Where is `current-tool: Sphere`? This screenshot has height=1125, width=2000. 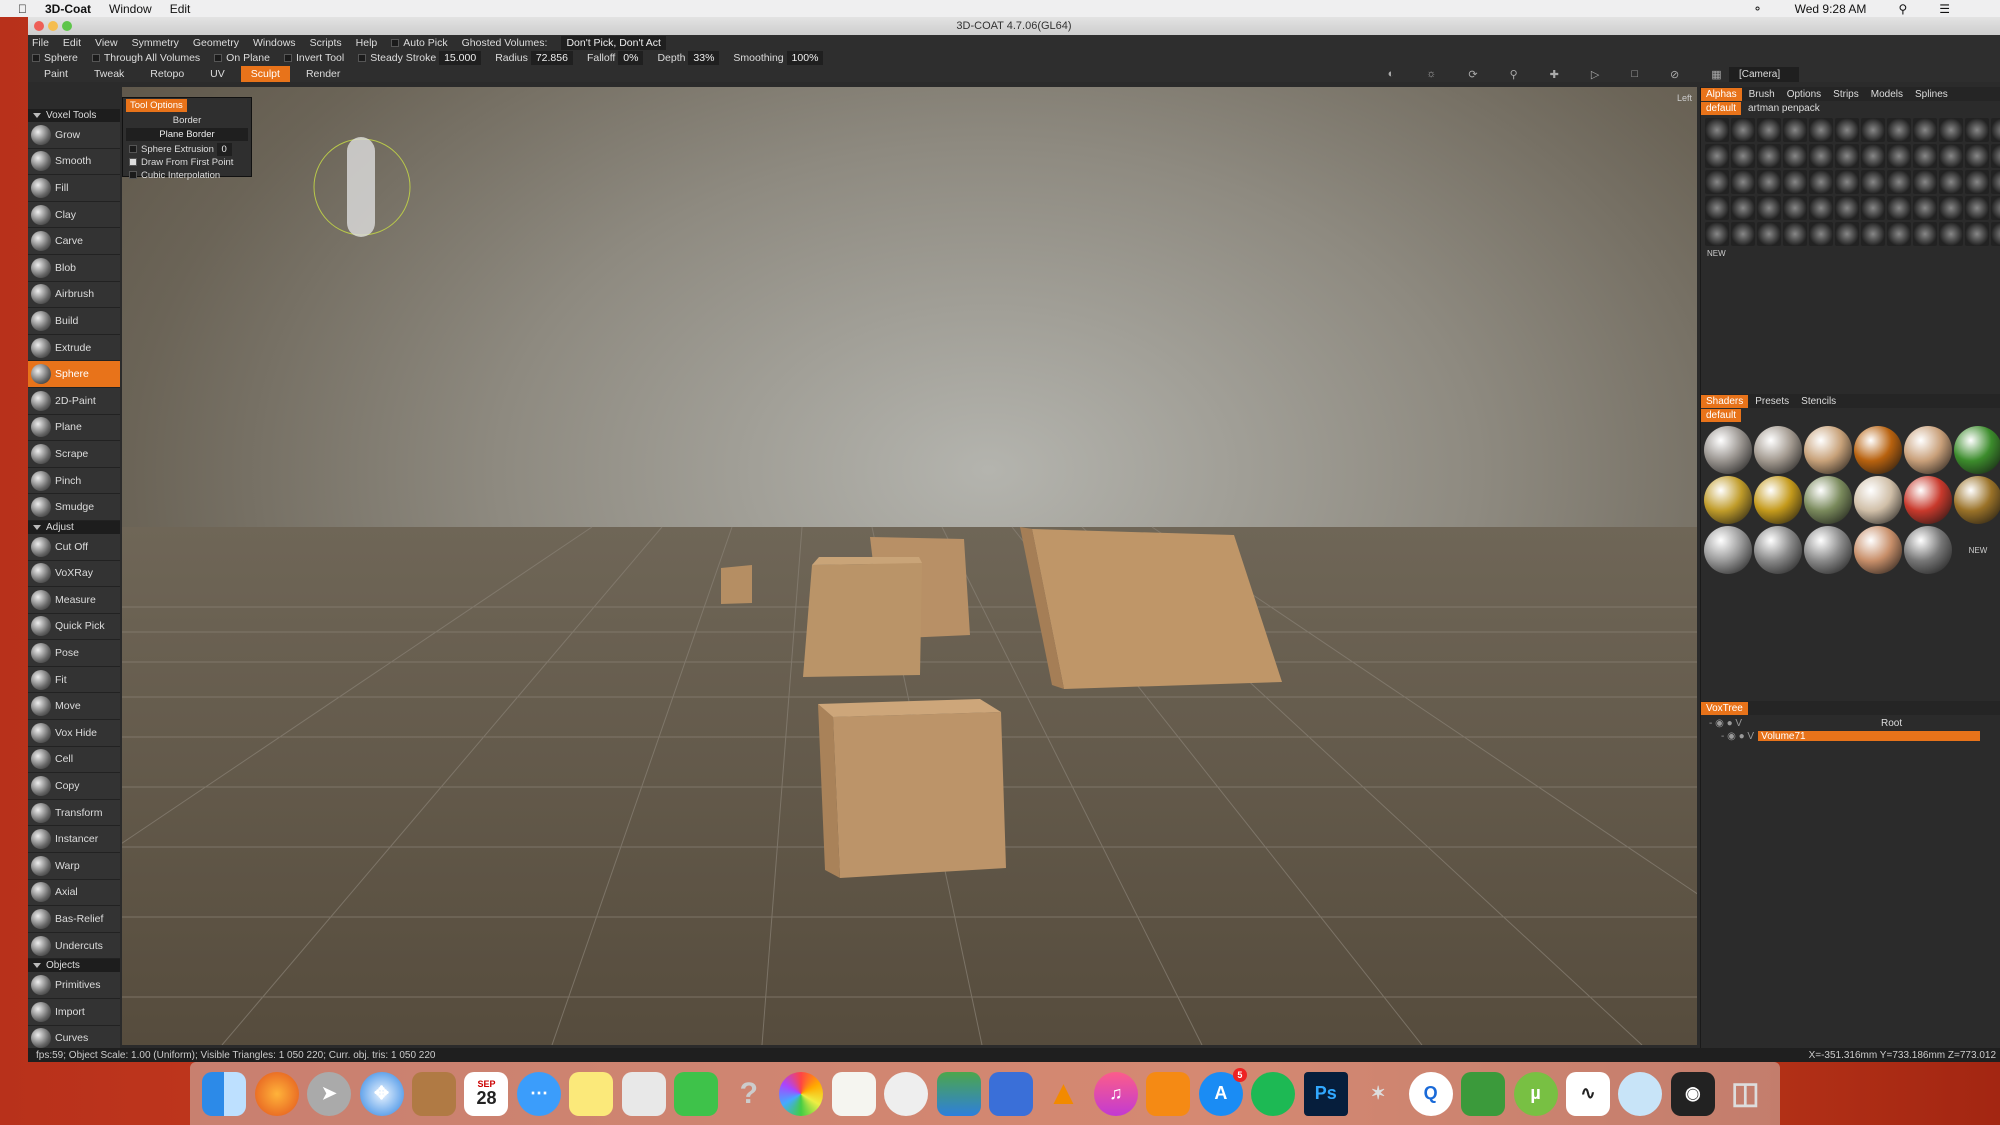
current-tool: Sphere is located at coordinates (55, 58).